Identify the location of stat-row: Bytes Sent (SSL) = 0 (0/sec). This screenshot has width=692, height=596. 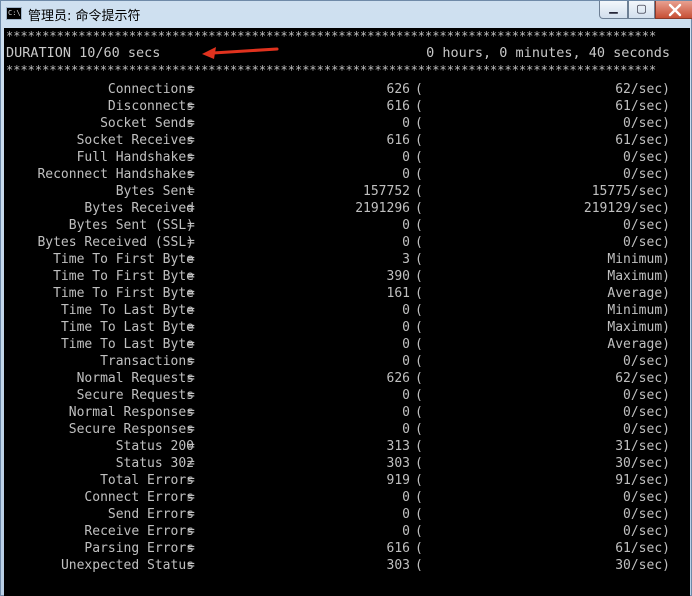
(347, 225).